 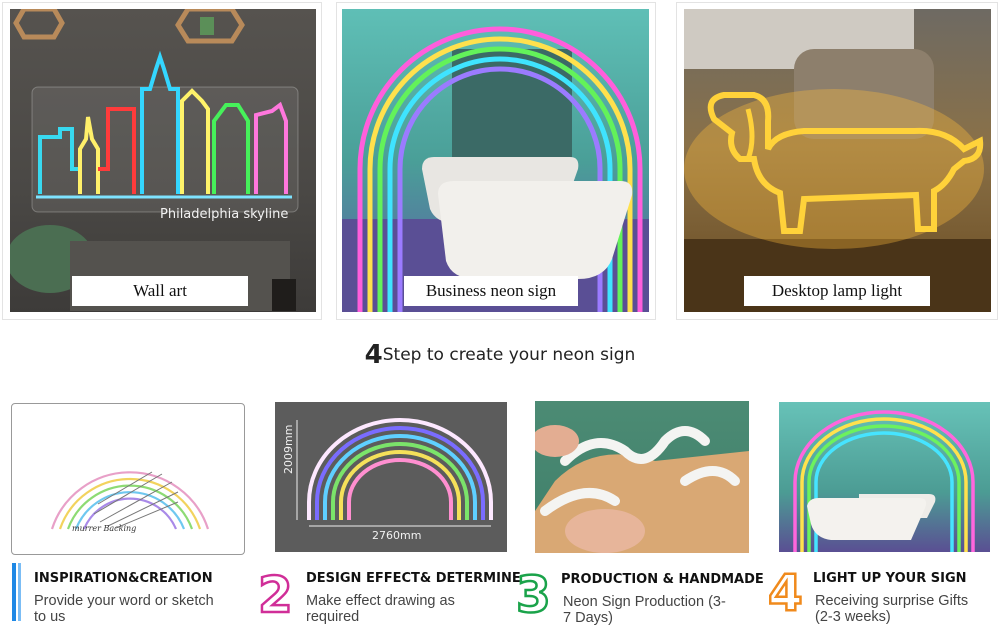 What do you see at coordinates (533, 595) in the screenshot?
I see `step3-number-icon: 3` at bounding box center [533, 595].